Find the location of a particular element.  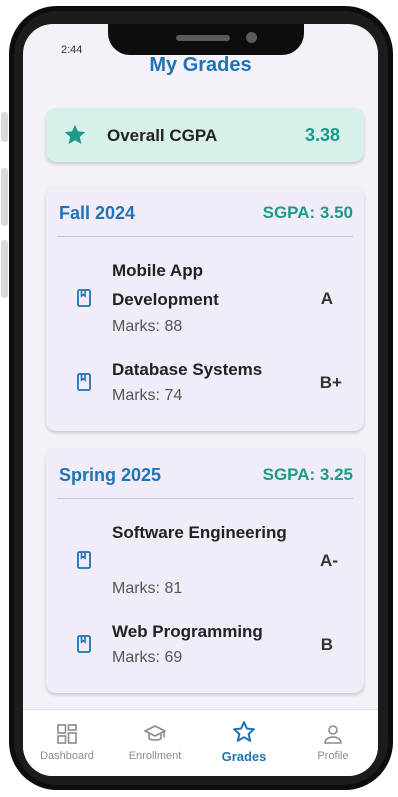

page-title: My Grades is located at coordinates (200, 65).